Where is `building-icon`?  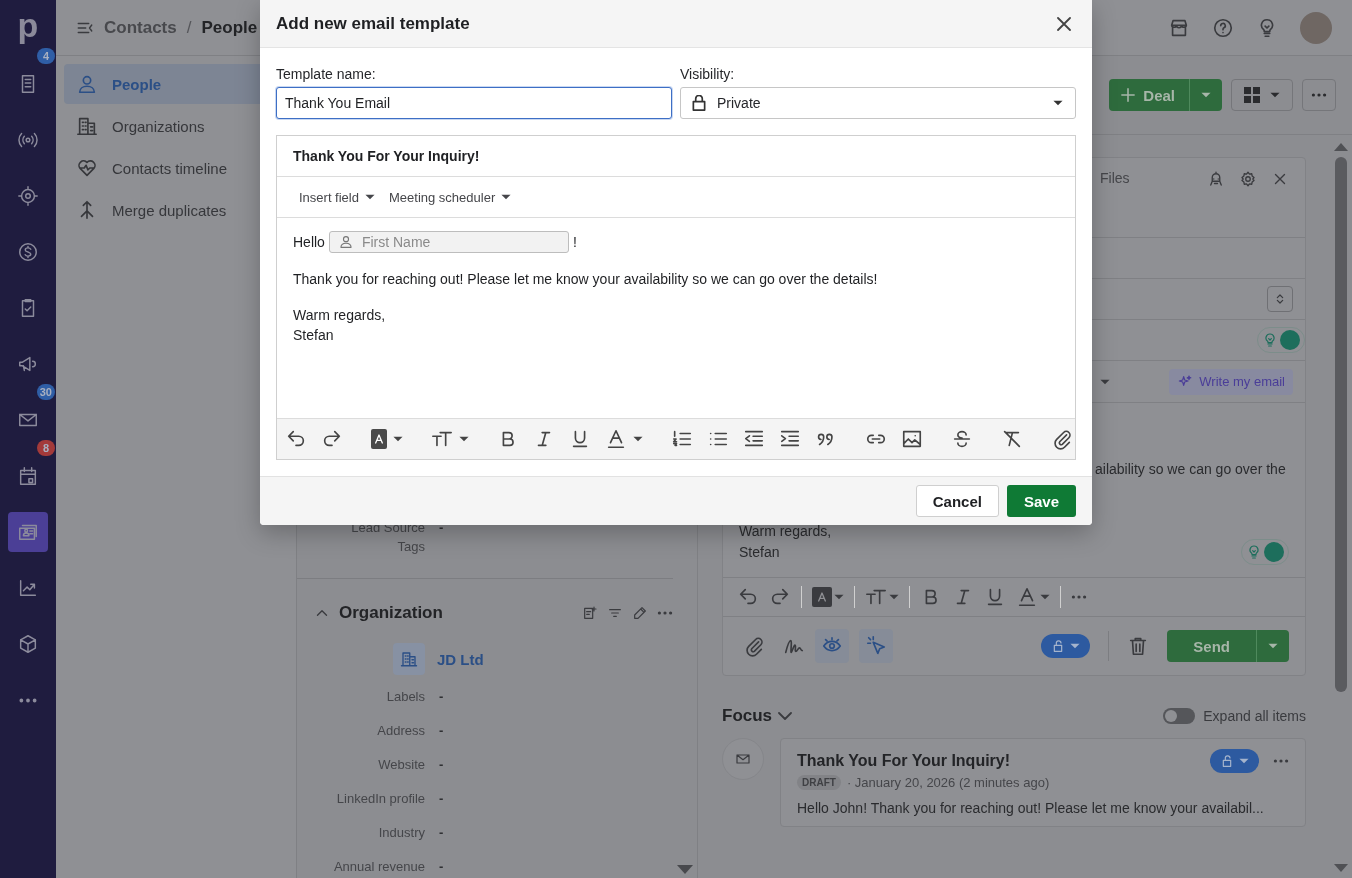 building-icon is located at coordinates (87, 126).